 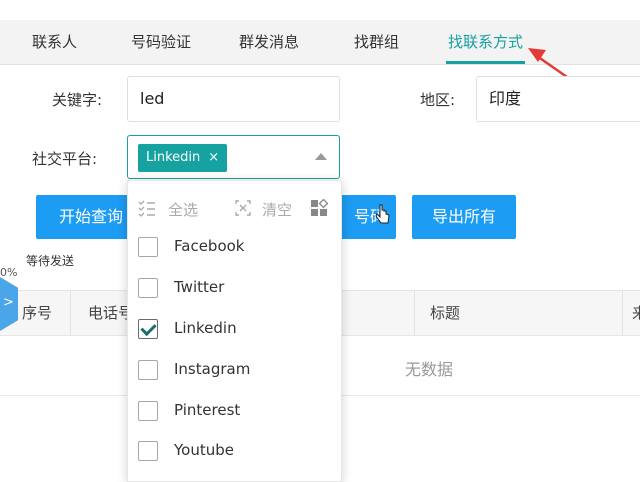 I want to click on option-youtube: Youtube, so click(x=238, y=452).